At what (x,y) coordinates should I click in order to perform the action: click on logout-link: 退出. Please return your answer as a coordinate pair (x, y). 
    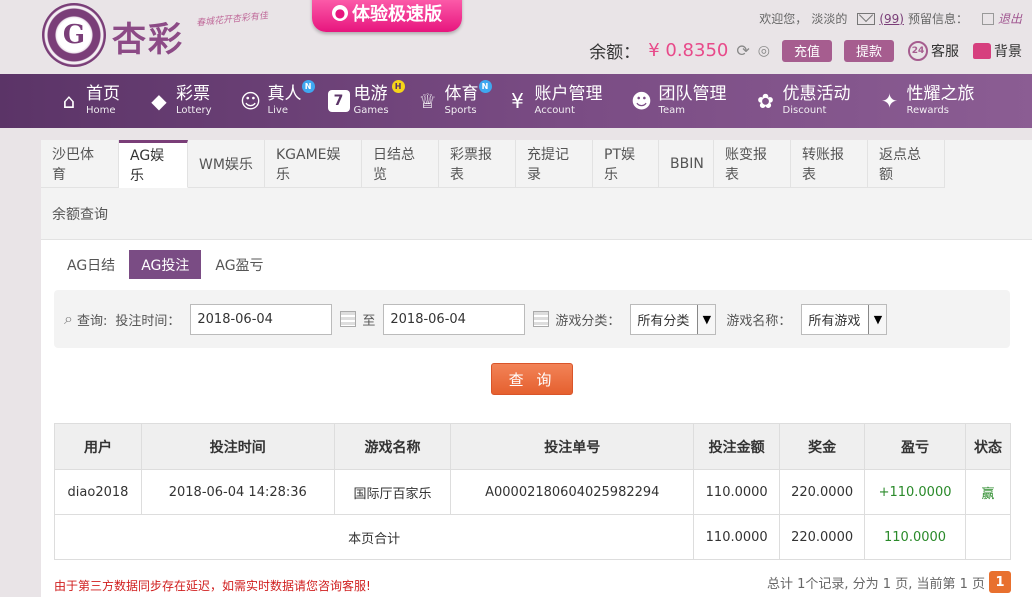
    Looking at the image, I should click on (1010, 18).